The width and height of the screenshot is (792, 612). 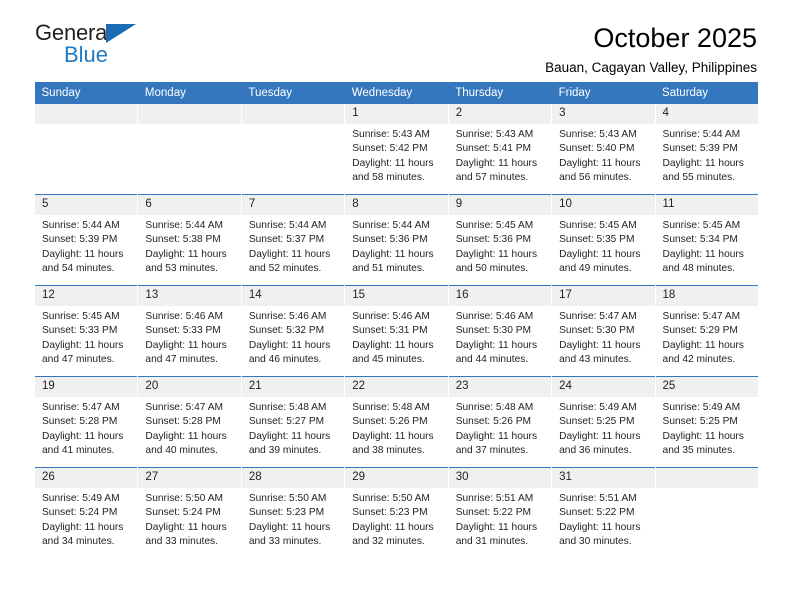 What do you see at coordinates (293, 387) in the screenshot?
I see `day-number: 21` at bounding box center [293, 387].